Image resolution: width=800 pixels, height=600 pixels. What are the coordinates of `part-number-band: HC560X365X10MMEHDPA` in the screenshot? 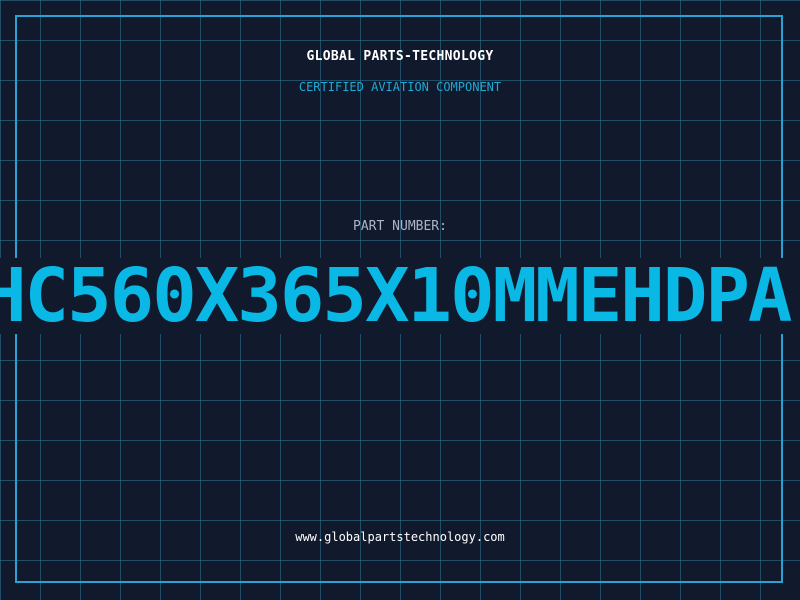 It's located at (400, 296).